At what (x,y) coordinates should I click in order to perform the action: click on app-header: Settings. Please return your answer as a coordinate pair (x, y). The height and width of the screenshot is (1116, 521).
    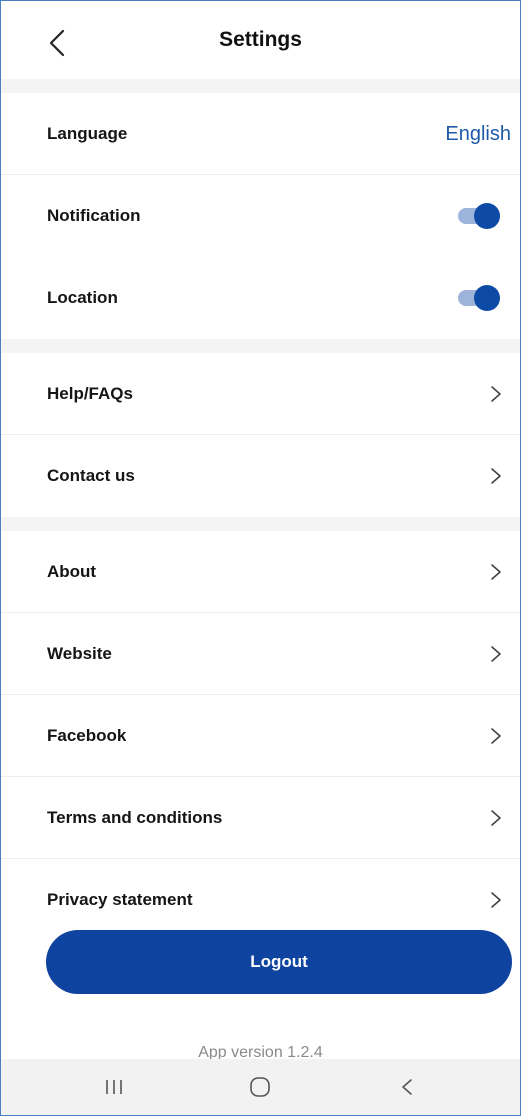
    Looking at the image, I should click on (260, 40).